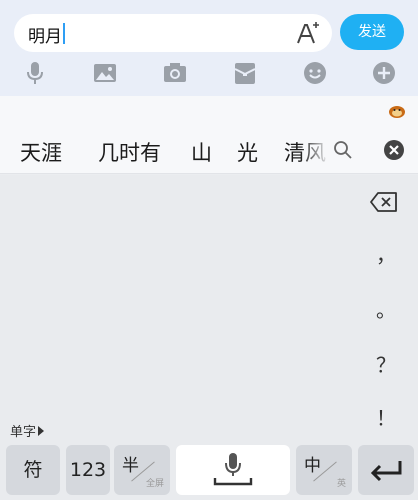  What do you see at coordinates (386, 365) in the screenshot?
I see `question-key: ？` at bounding box center [386, 365].